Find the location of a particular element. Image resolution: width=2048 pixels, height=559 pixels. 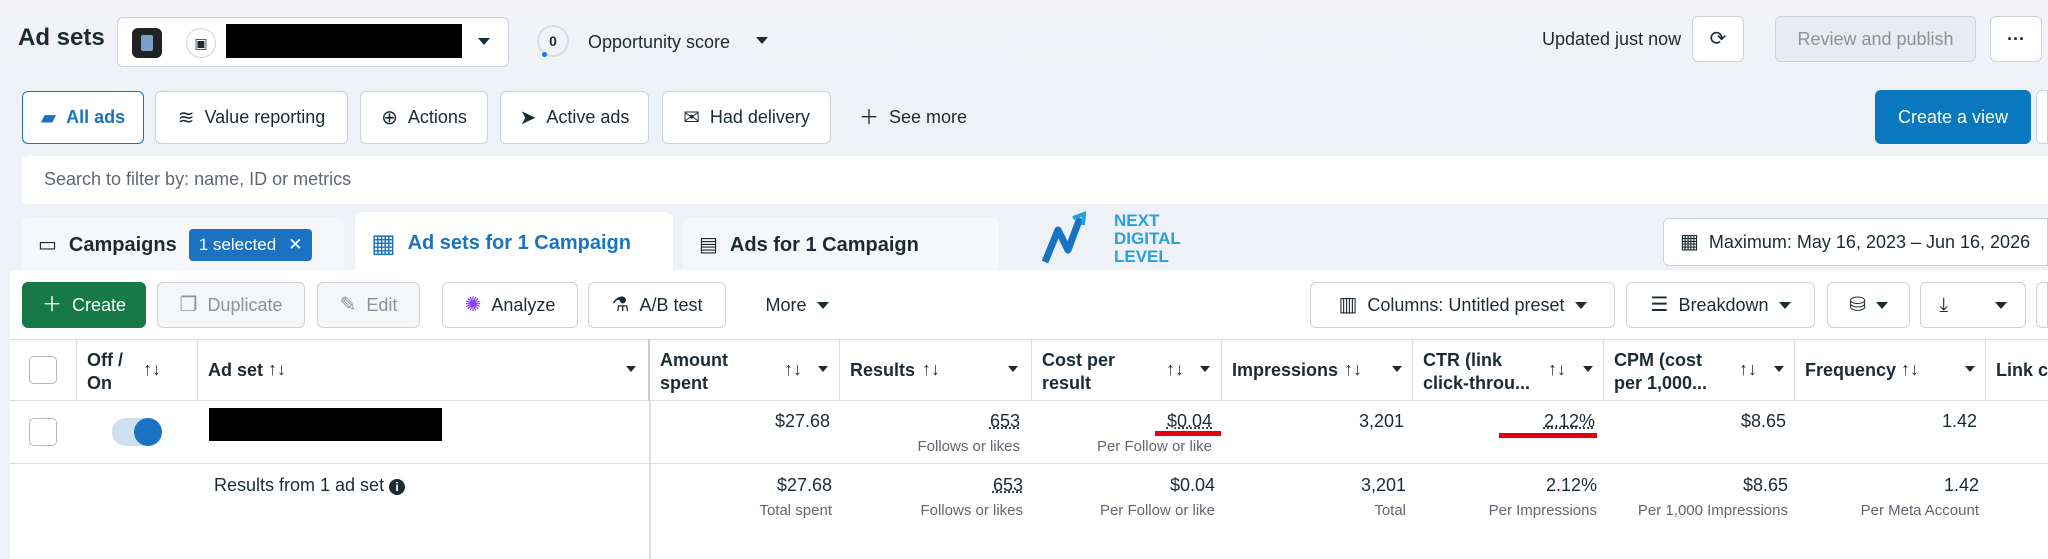

tab-adsets: ▦ Ad sets for 1 Campaign is located at coordinates (514, 243).